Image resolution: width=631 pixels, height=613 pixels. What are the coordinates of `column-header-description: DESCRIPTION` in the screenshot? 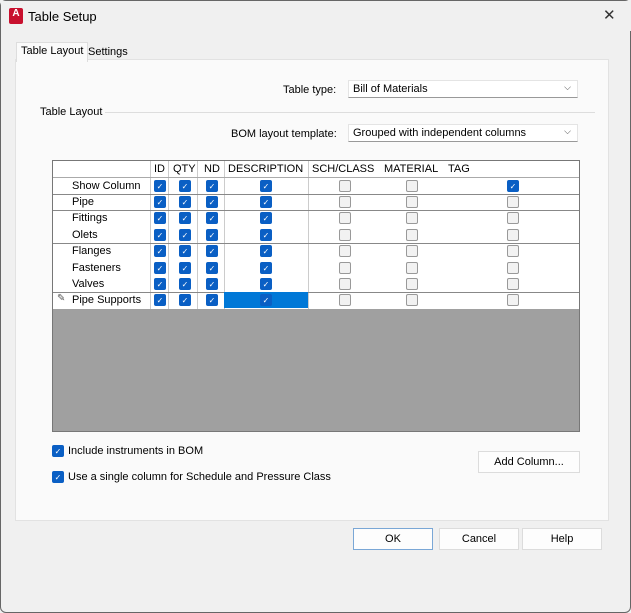 It's located at (266, 169).